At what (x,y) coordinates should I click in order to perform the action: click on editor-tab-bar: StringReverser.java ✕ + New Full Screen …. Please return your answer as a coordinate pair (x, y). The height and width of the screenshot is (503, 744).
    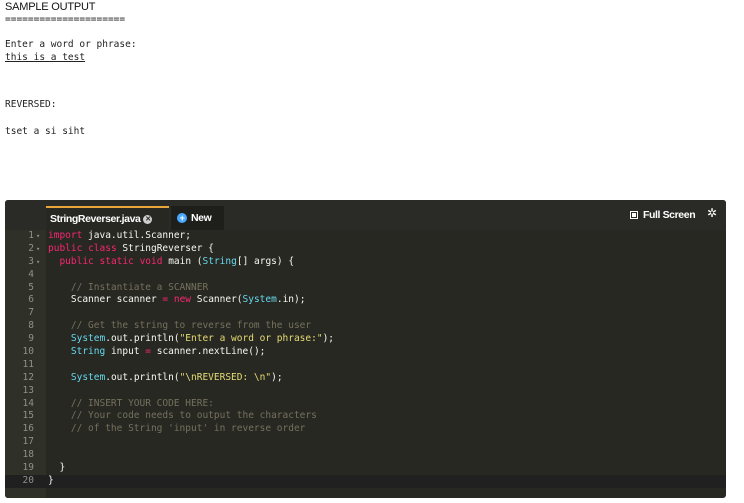
    Looking at the image, I should click on (365, 215).